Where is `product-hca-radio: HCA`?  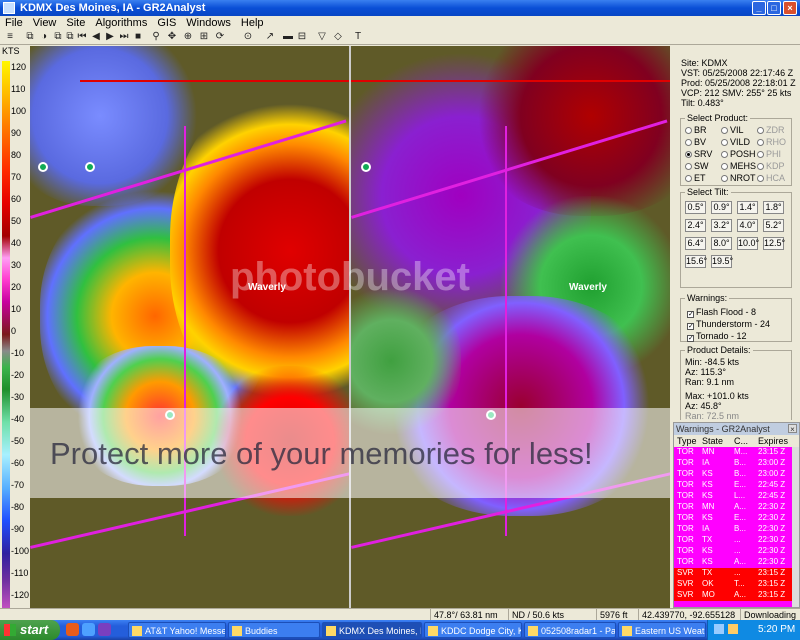
product-hca-radio: HCA is located at coordinates (771, 178).